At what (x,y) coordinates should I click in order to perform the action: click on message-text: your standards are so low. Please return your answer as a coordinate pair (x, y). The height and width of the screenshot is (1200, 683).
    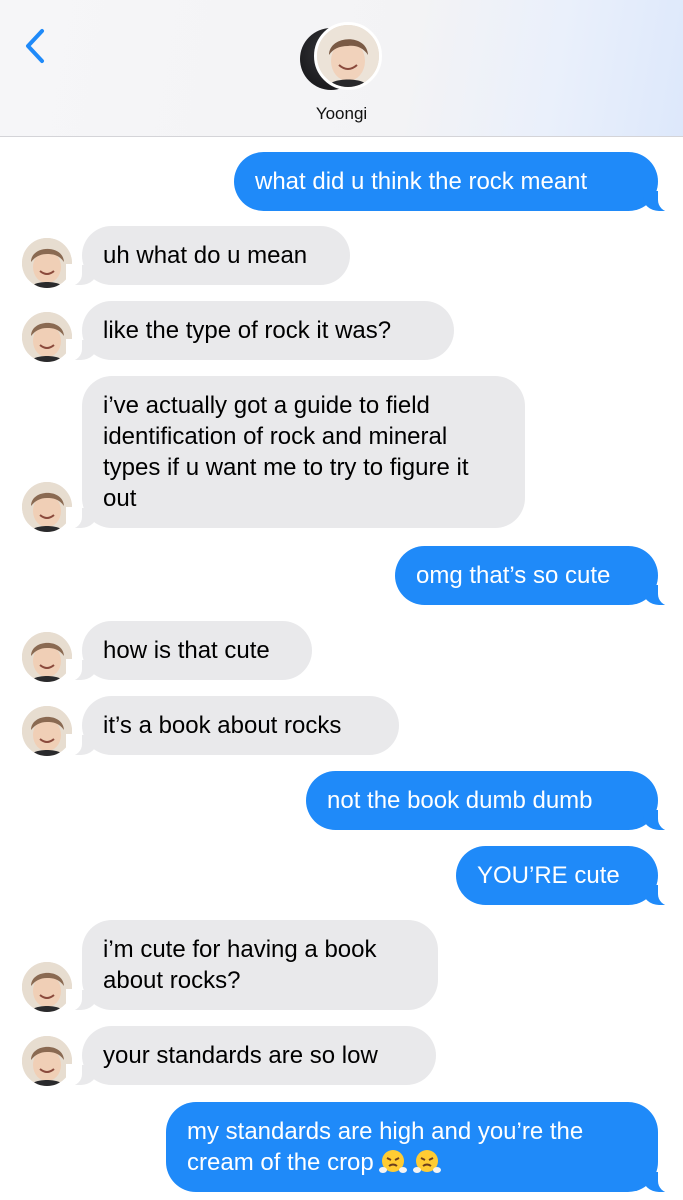
    Looking at the image, I should click on (240, 1055).